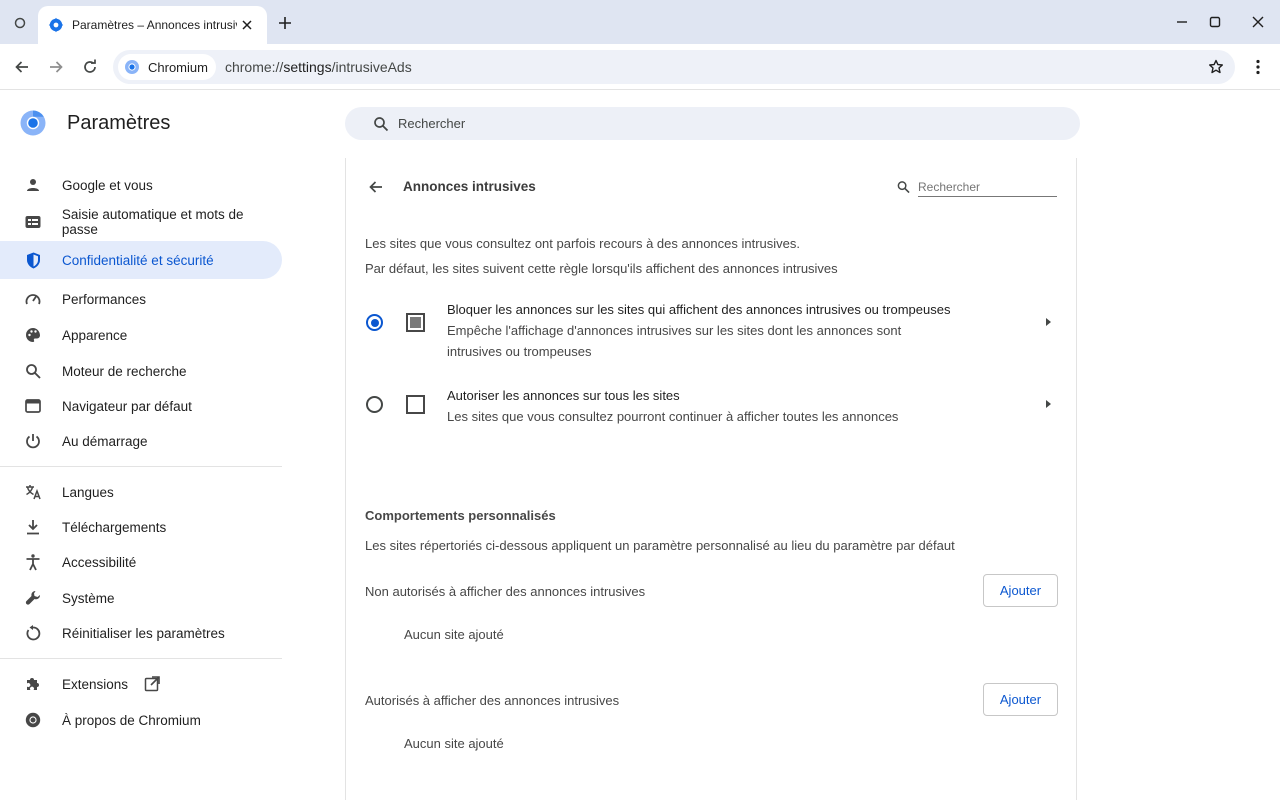 The height and width of the screenshot is (800, 1280). I want to click on settings-search-placeholder: Rechercher, so click(432, 123).